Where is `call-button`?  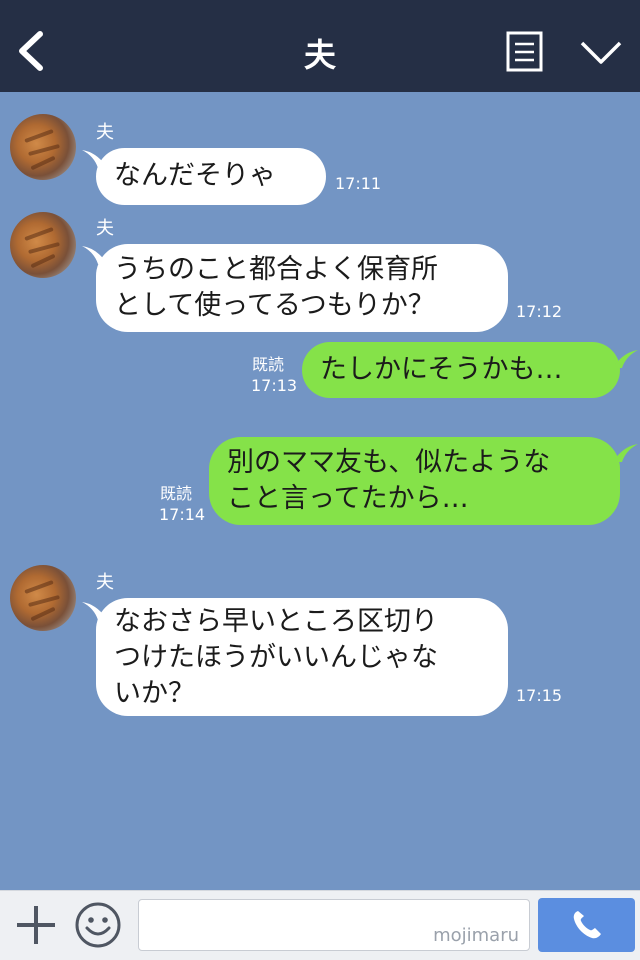
call-button is located at coordinates (586, 925).